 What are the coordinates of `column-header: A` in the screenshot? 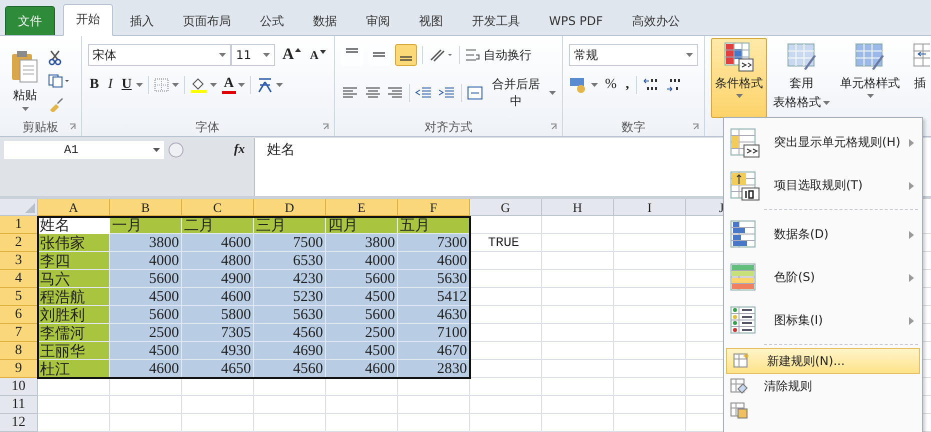 It's located at (74, 207).